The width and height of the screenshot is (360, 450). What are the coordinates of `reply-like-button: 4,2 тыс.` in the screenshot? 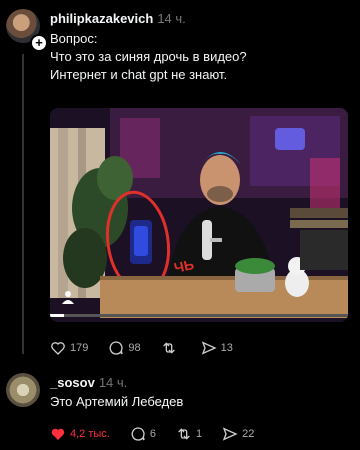 It's located at (80, 434).